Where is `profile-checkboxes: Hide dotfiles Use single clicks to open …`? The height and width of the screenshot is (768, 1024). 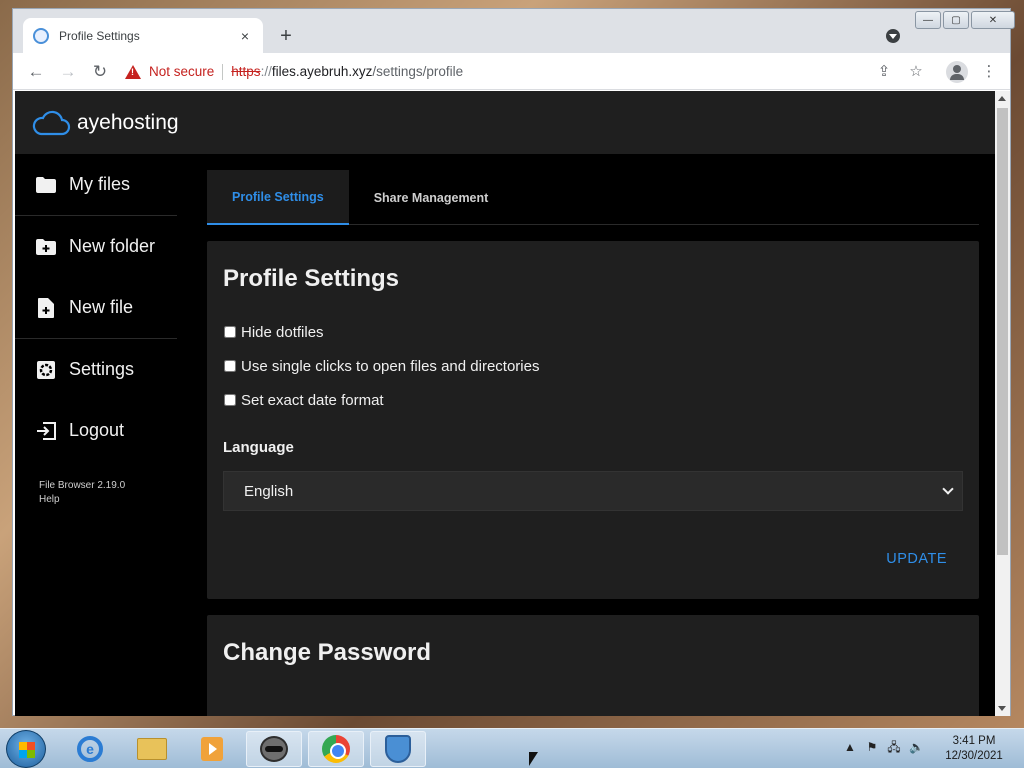 profile-checkboxes: Hide dotfiles Use single clicks to open … is located at coordinates (593, 355).